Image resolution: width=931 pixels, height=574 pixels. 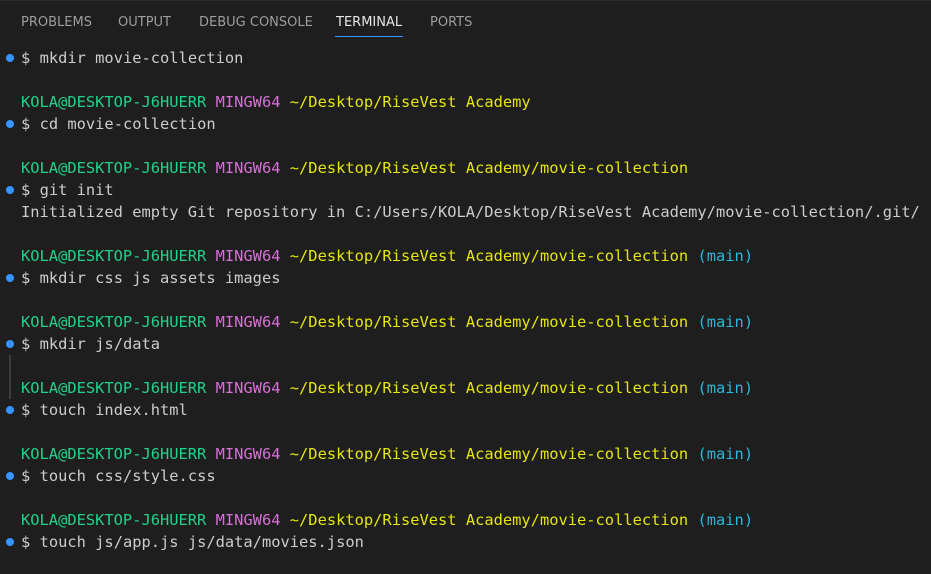 What do you see at coordinates (410, 102) in the screenshot?
I see `cwd-path: ~/Desktop/RiseVest Academy` at bounding box center [410, 102].